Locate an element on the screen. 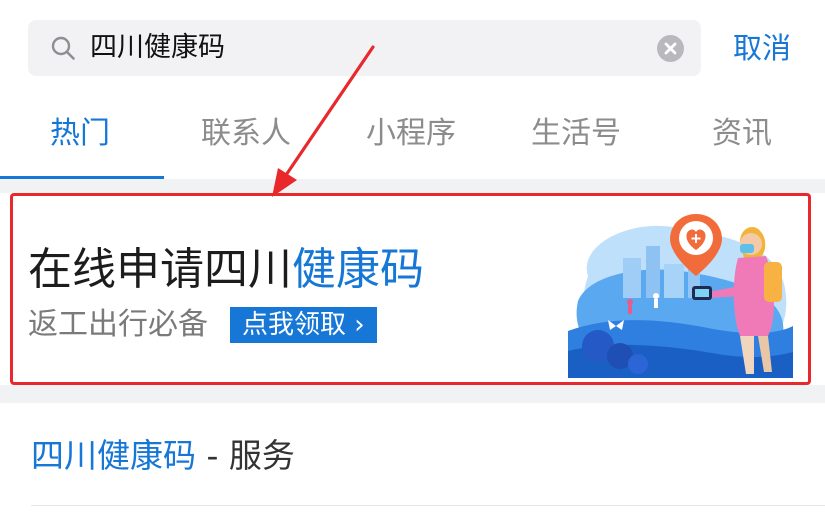  banner-subtitle: 返工出行必备 is located at coordinates (118, 324).